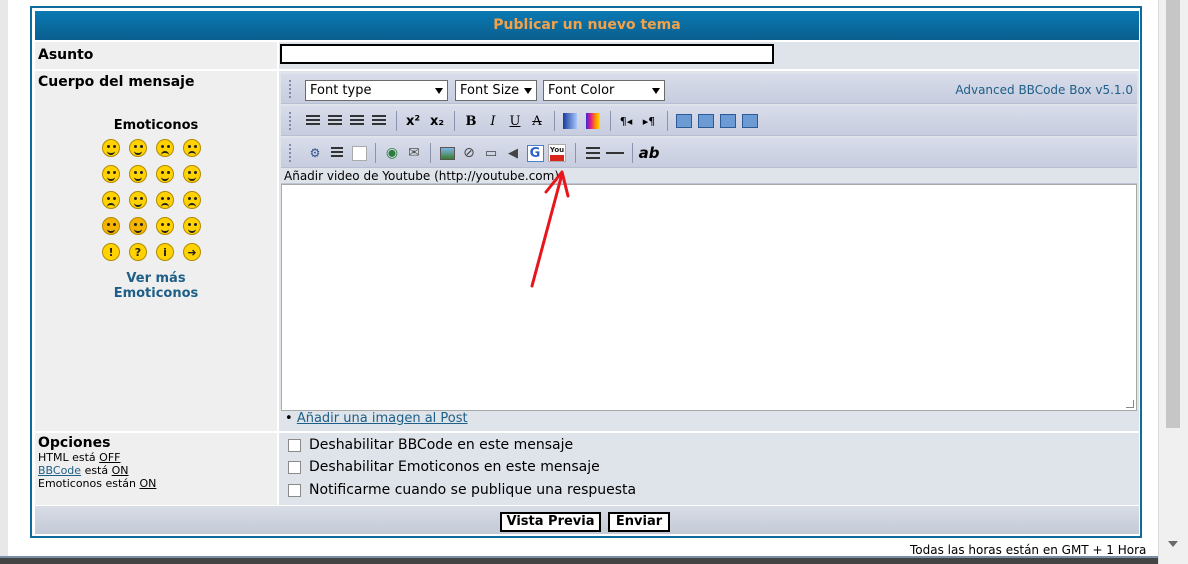 The height and width of the screenshot is (564, 1188). What do you see at coordinates (110, 457) in the screenshot?
I see `html-status-value: OFF` at bounding box center [110, 457].